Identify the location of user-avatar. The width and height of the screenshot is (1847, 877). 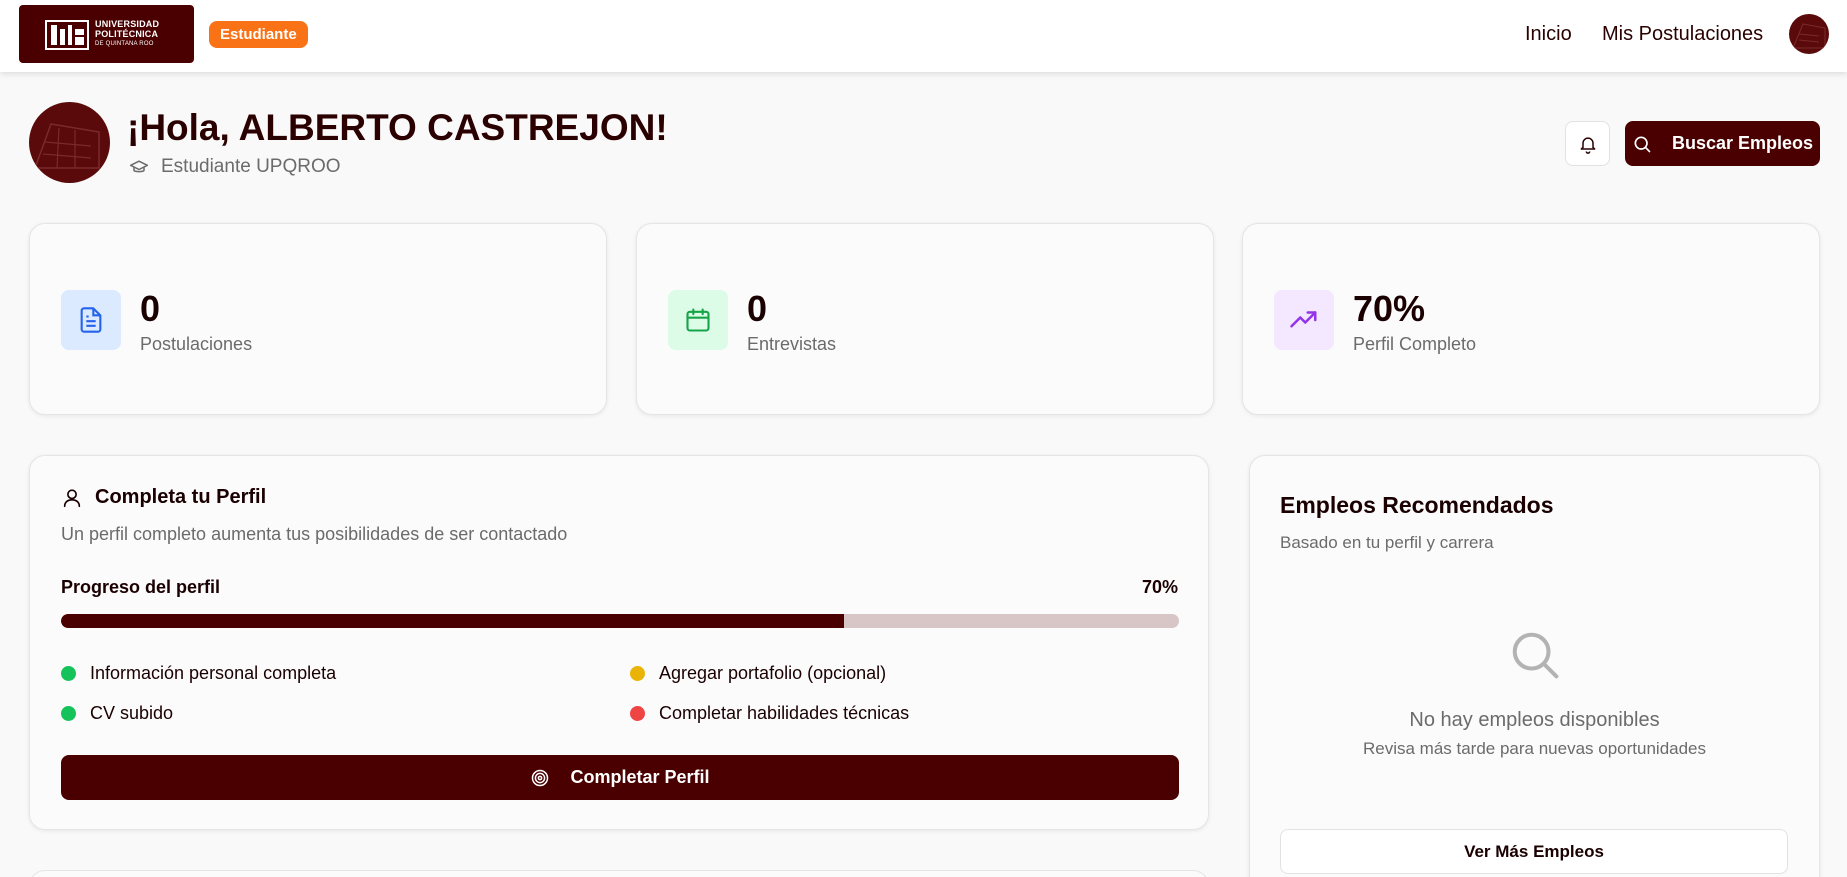
(1809, 34).